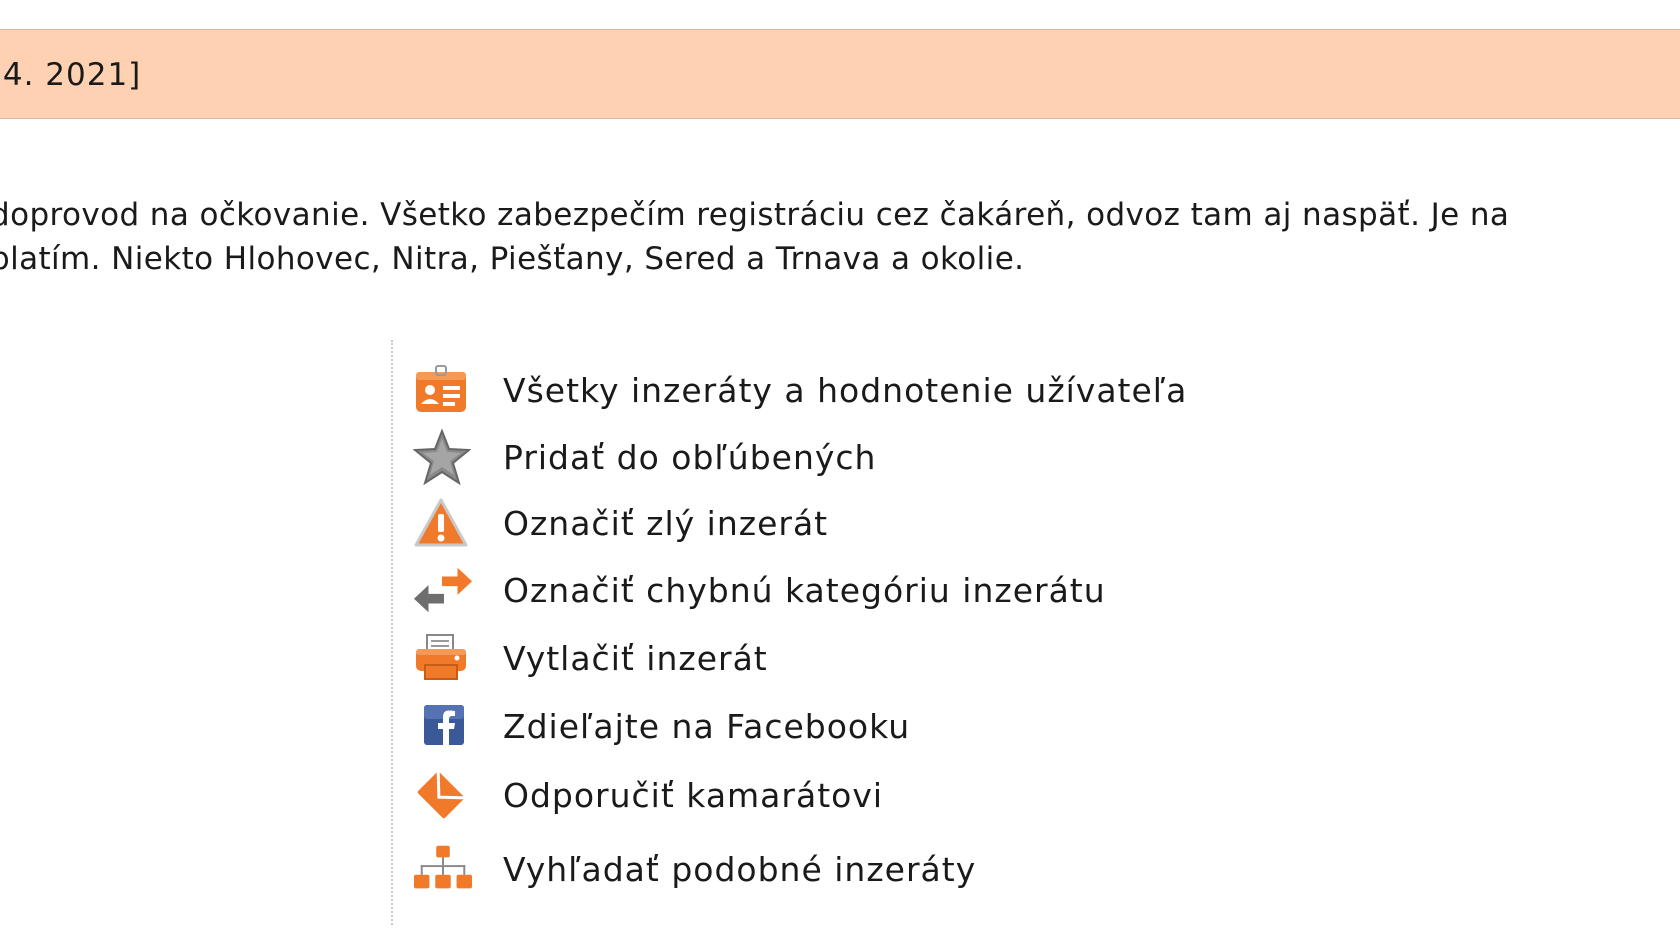 Image resolution: width=1680 pixels, height=945 pixels. What do you see at coordinates (840, 74) in the screenshot?
I see `listing-header-bar: .4. 2021]` at bounding box center [840, 74].